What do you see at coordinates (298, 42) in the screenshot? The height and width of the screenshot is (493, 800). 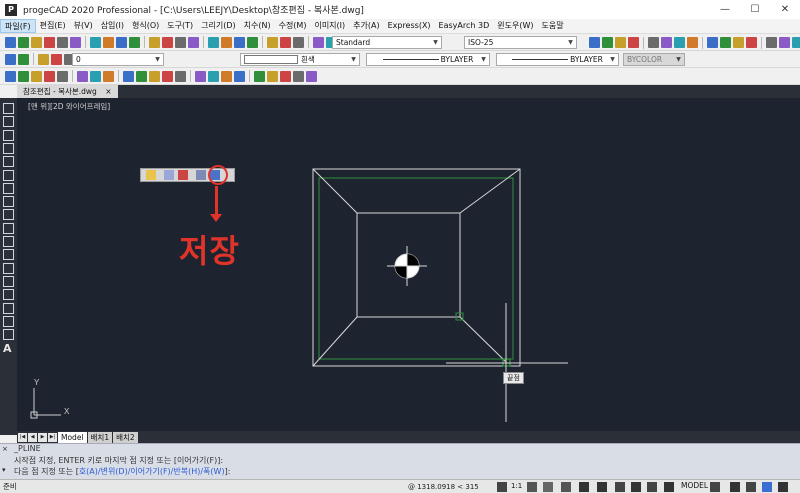 I see `help-icon` at bounding box center [298, 42].